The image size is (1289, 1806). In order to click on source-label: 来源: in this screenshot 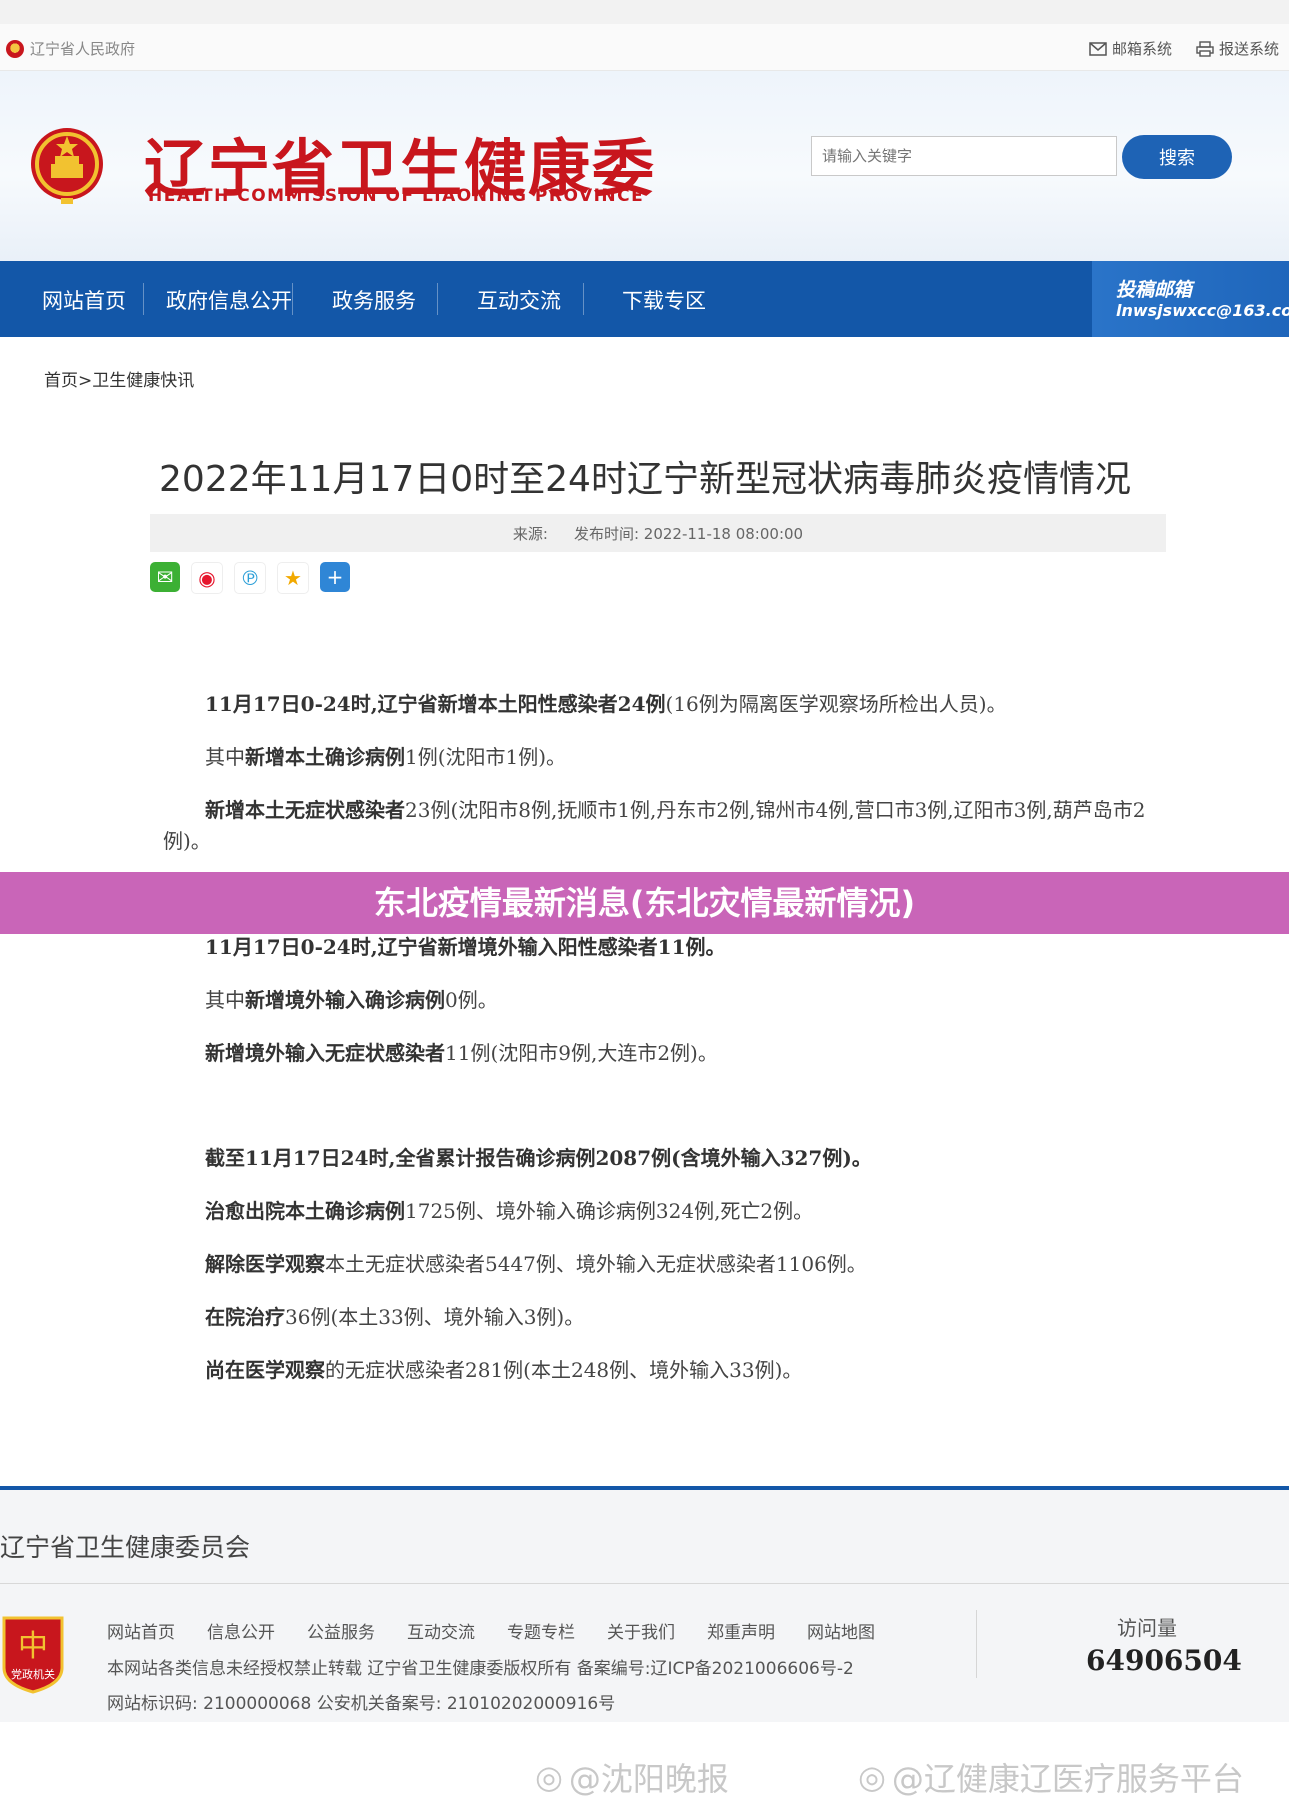, I will do `click(530, 533)`.